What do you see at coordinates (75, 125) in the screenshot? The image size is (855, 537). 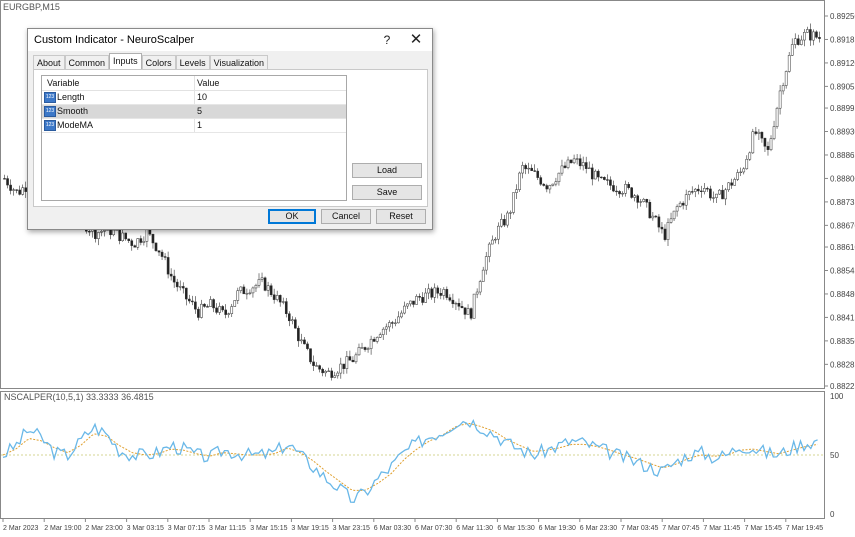 I see `row-variable: ModeMA` at bounding box center [75, 125].